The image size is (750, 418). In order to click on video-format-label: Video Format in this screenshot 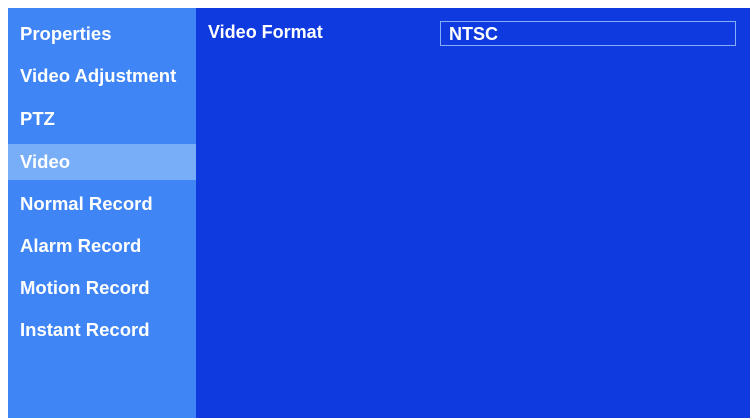, I will do `click(265, 32)`.